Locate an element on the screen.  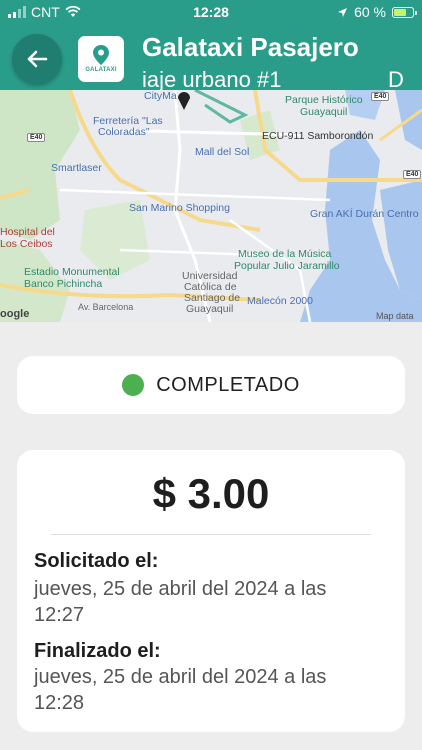
app-logo: GALATAXI is located at coordinates (101, 59).